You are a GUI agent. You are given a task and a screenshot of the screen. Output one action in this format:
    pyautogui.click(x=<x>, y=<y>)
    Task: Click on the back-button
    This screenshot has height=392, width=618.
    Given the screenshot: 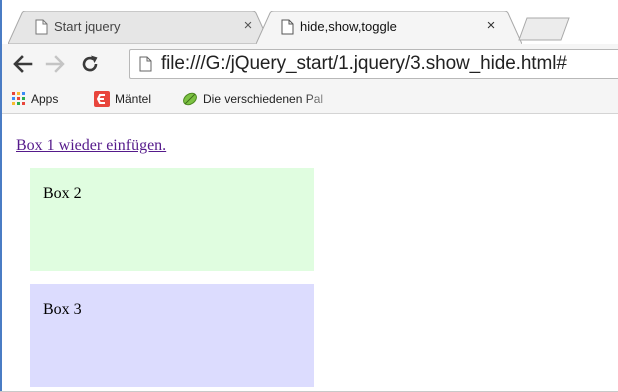 What is the action you would take?
    pyautogui.click(x=23, y=64)
    